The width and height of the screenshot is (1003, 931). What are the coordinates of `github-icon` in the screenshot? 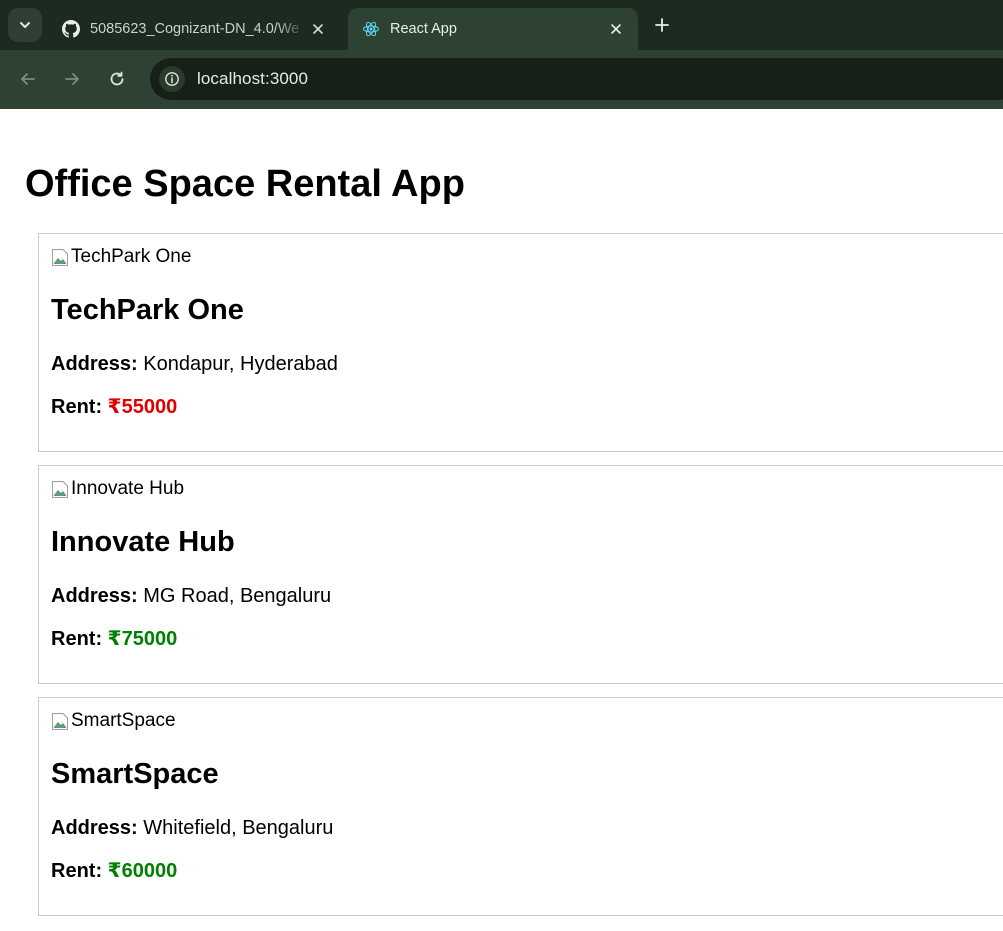 It's located at (71, 29).